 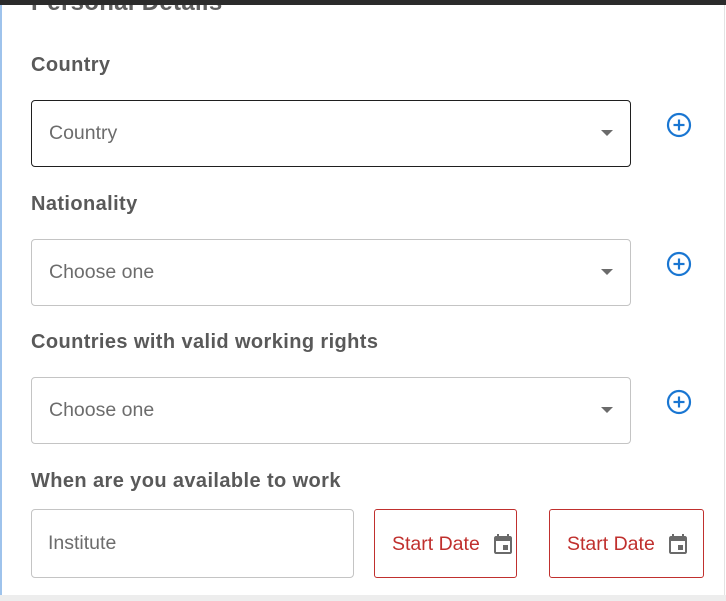 I want to click on institute-input, so click(x=193, y=543).